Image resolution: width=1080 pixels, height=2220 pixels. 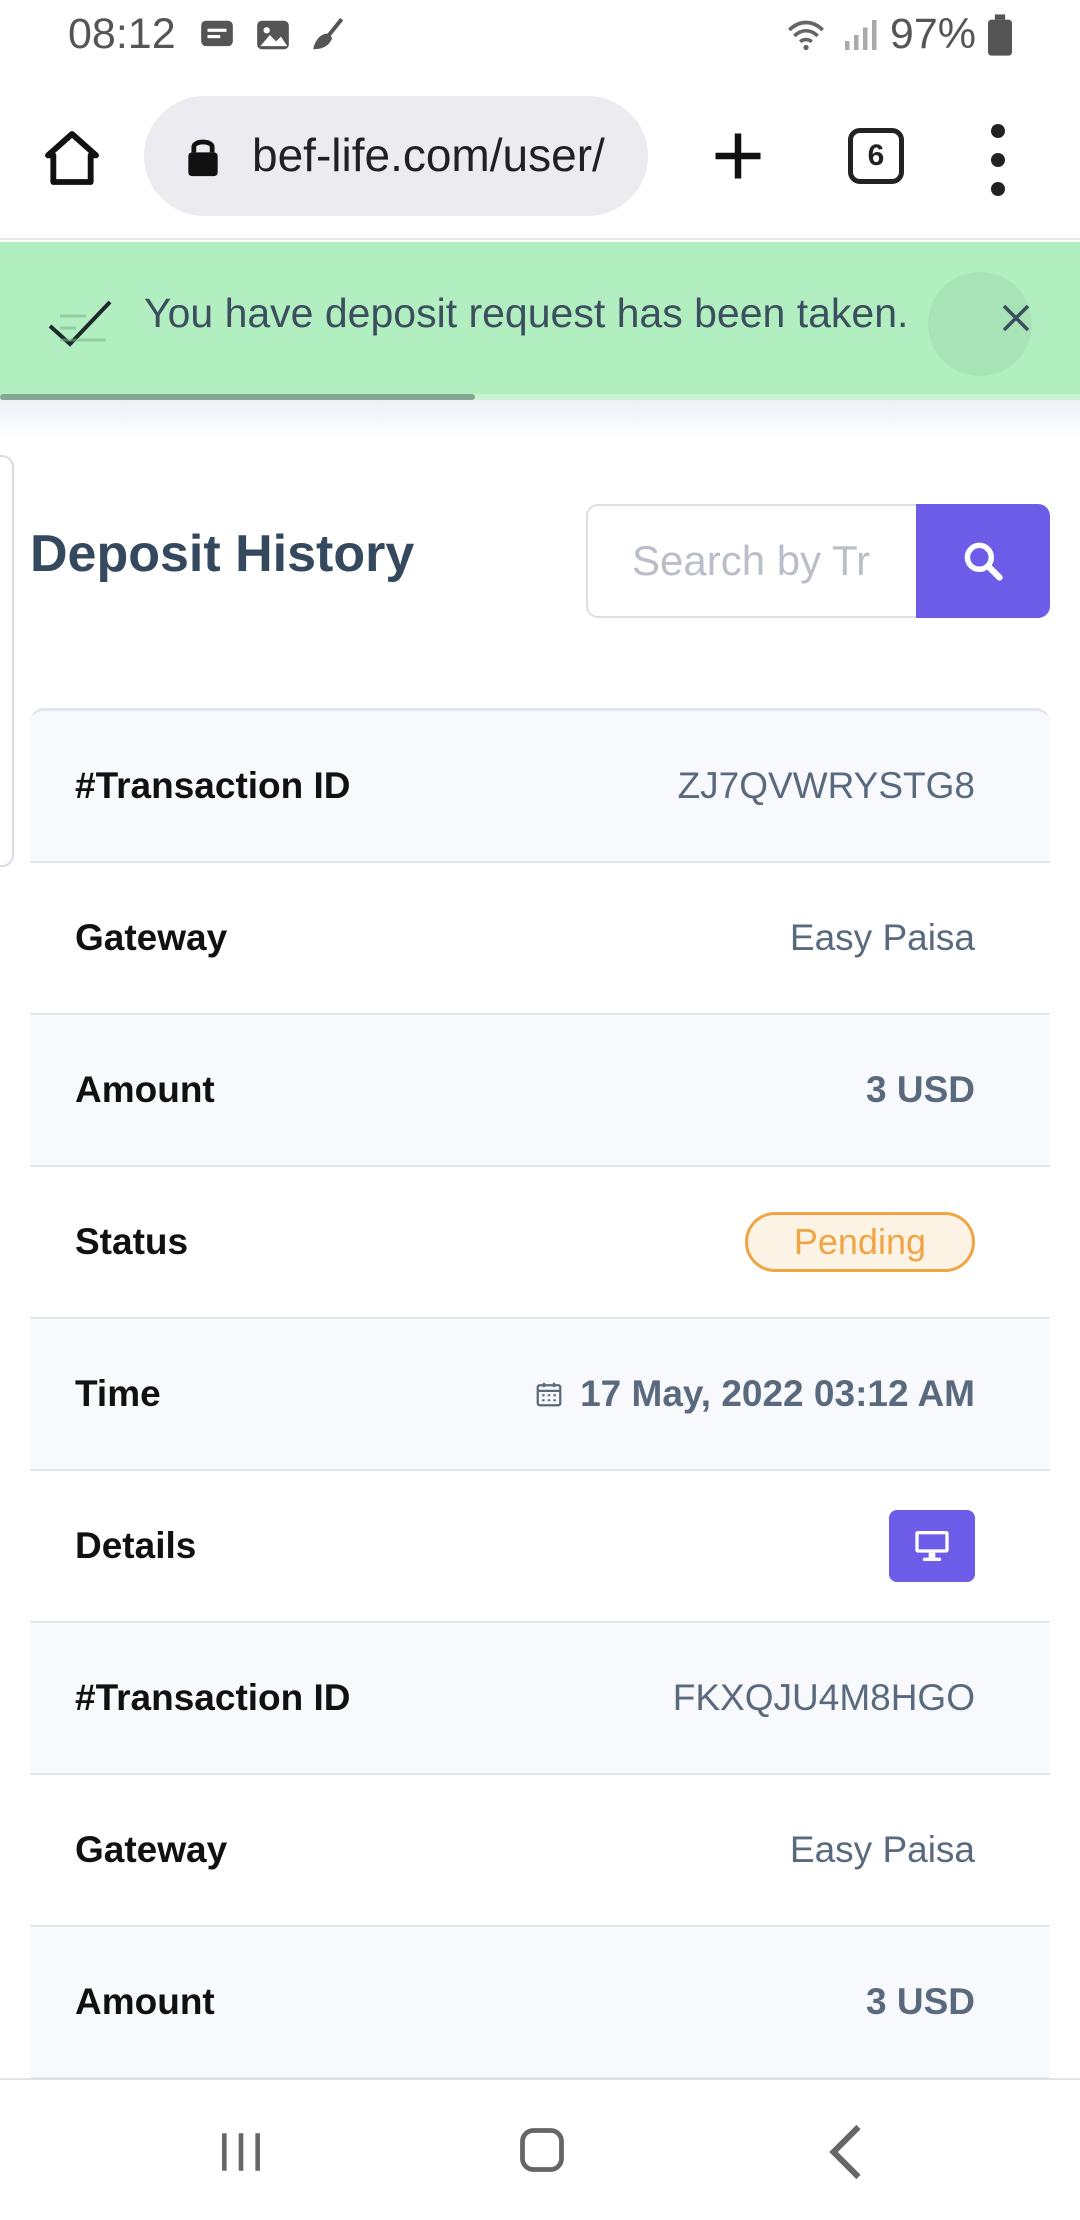 I want to click on search-button, so click(x=983, y=561).